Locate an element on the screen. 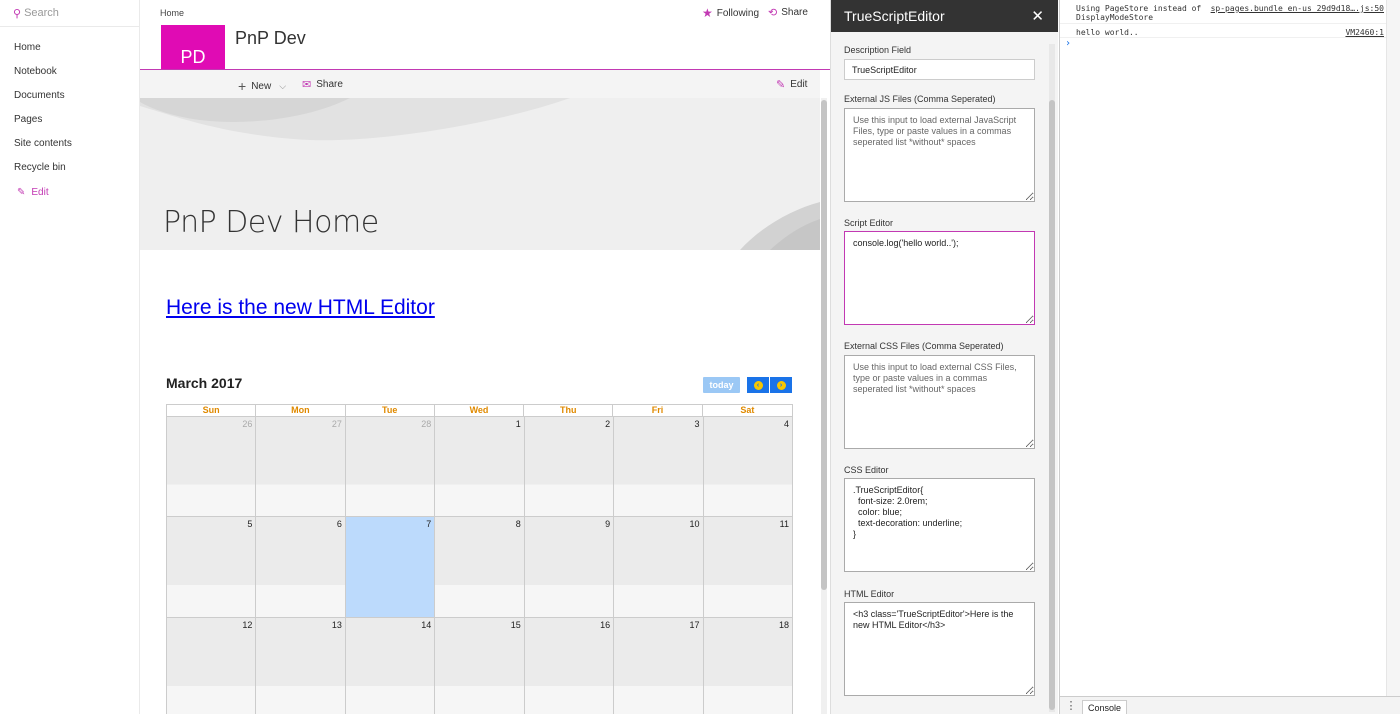 Image resolution: width=1400 pixels, height=714 pixels. page-scrollbar is located at coordinates (824, 406).